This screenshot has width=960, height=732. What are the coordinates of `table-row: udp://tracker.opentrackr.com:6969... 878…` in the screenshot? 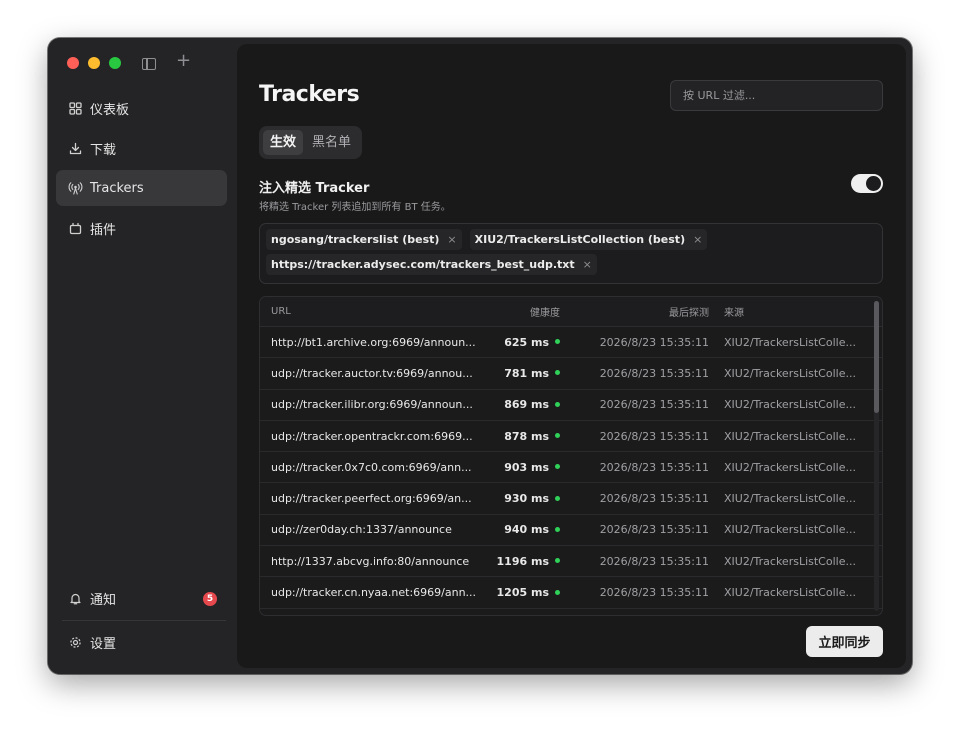 It's located at (571, 437).